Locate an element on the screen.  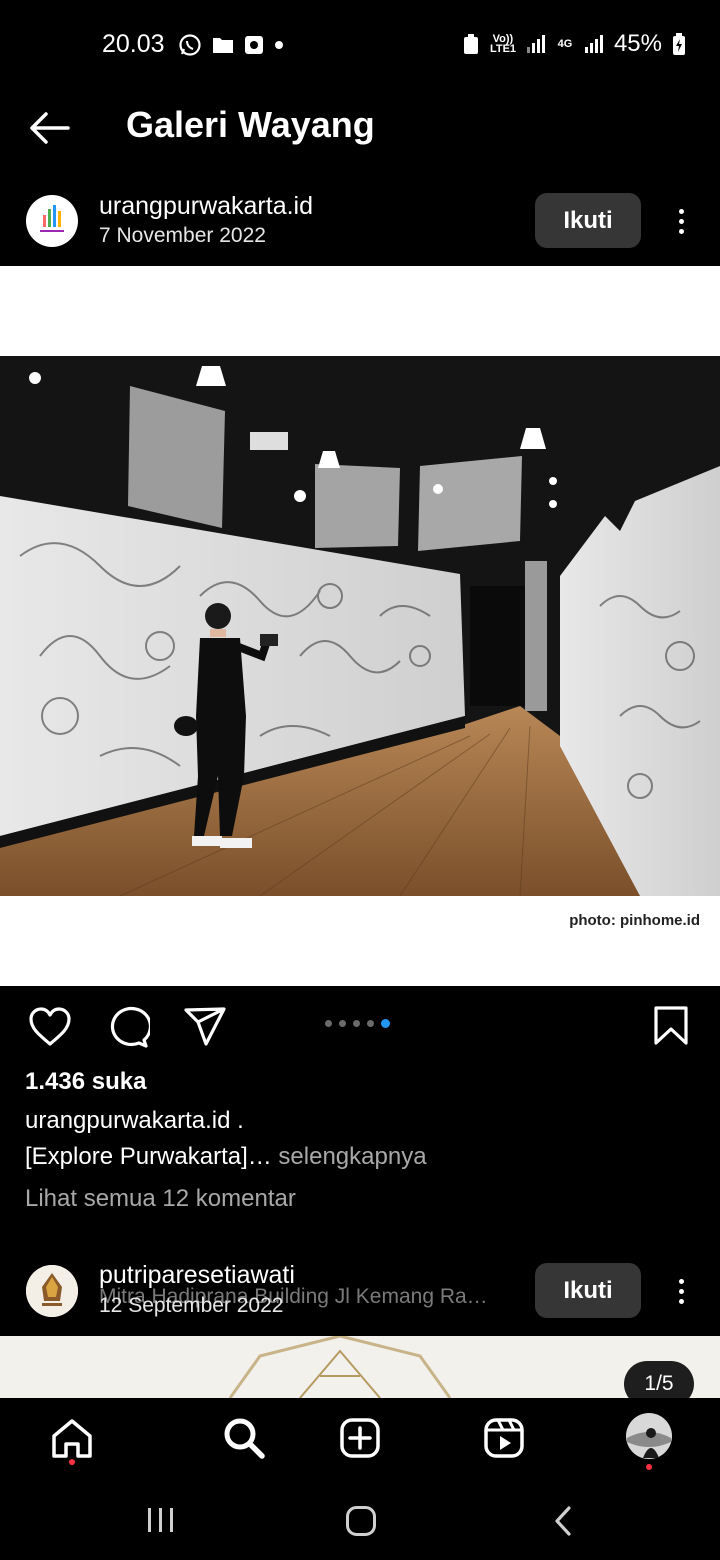
post1-date: 7 November 2022 is located at coordinates (182, 235).